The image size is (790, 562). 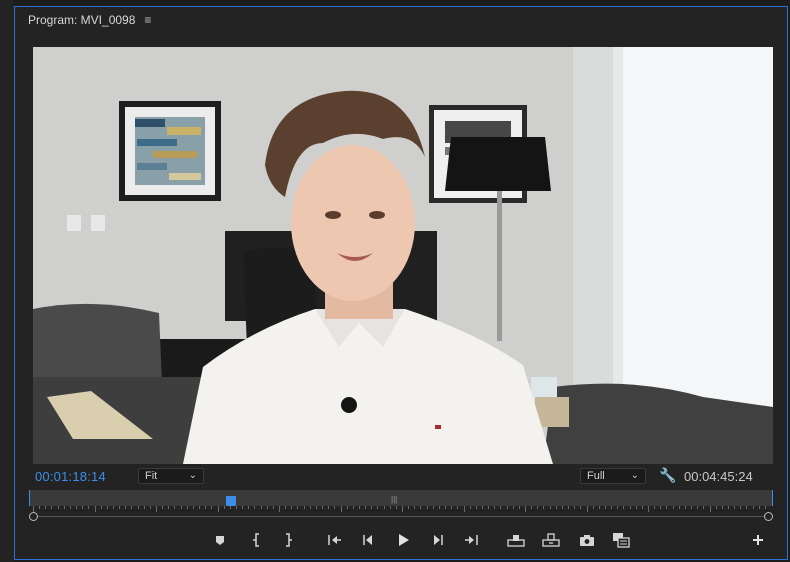 I want to click on comparison-view-icon, so click(x=621, y=540).